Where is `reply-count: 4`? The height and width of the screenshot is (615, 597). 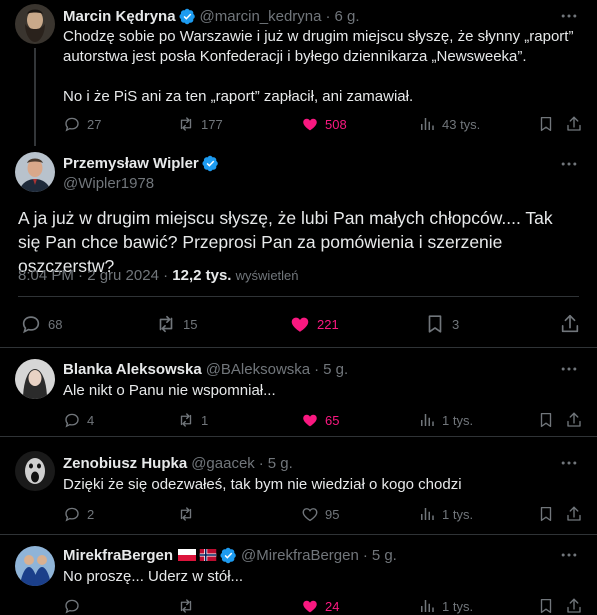 reply-count: 4 is located at coordinates (91, 420).